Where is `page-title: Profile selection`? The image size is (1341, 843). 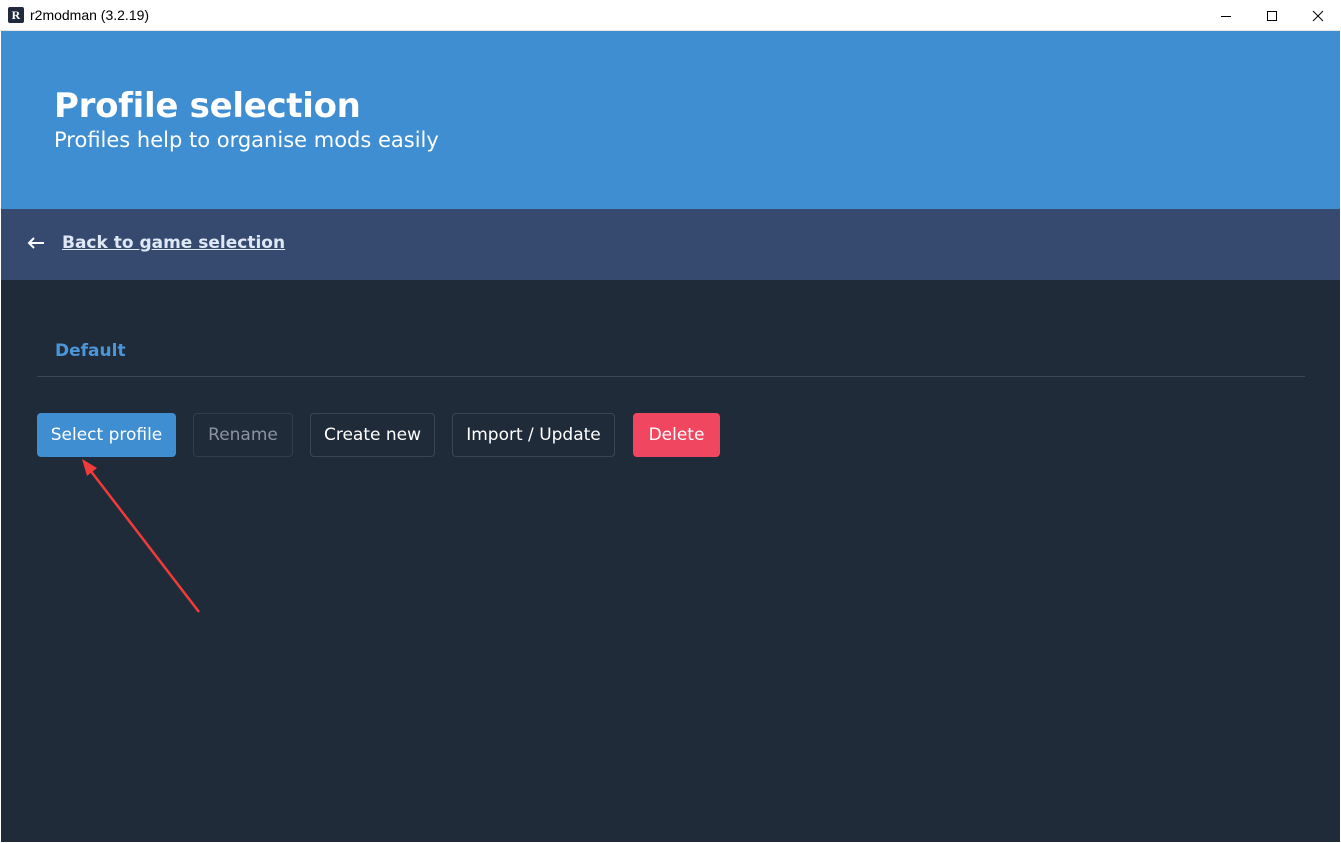
page-title: Profile selection is located at coordinates (207, 106).